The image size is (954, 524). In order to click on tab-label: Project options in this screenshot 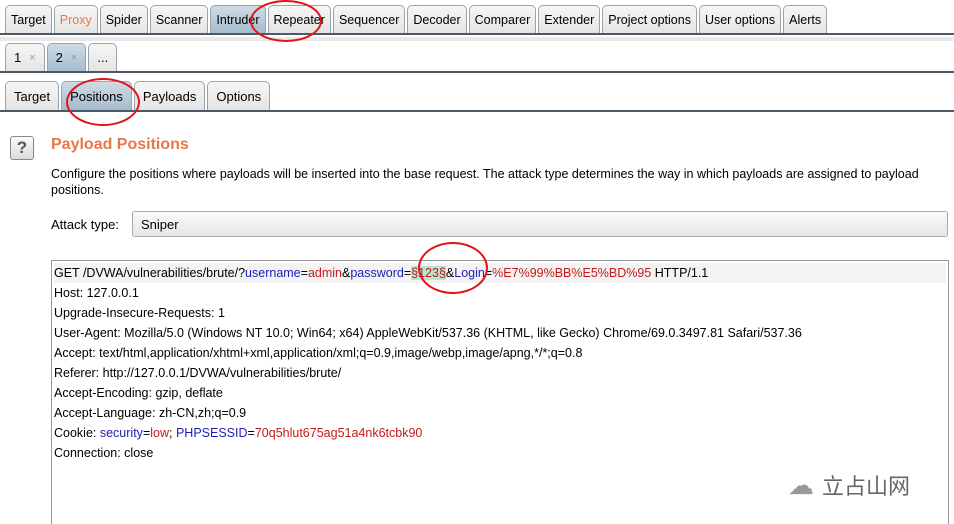, I will do `click(649, 19)`.